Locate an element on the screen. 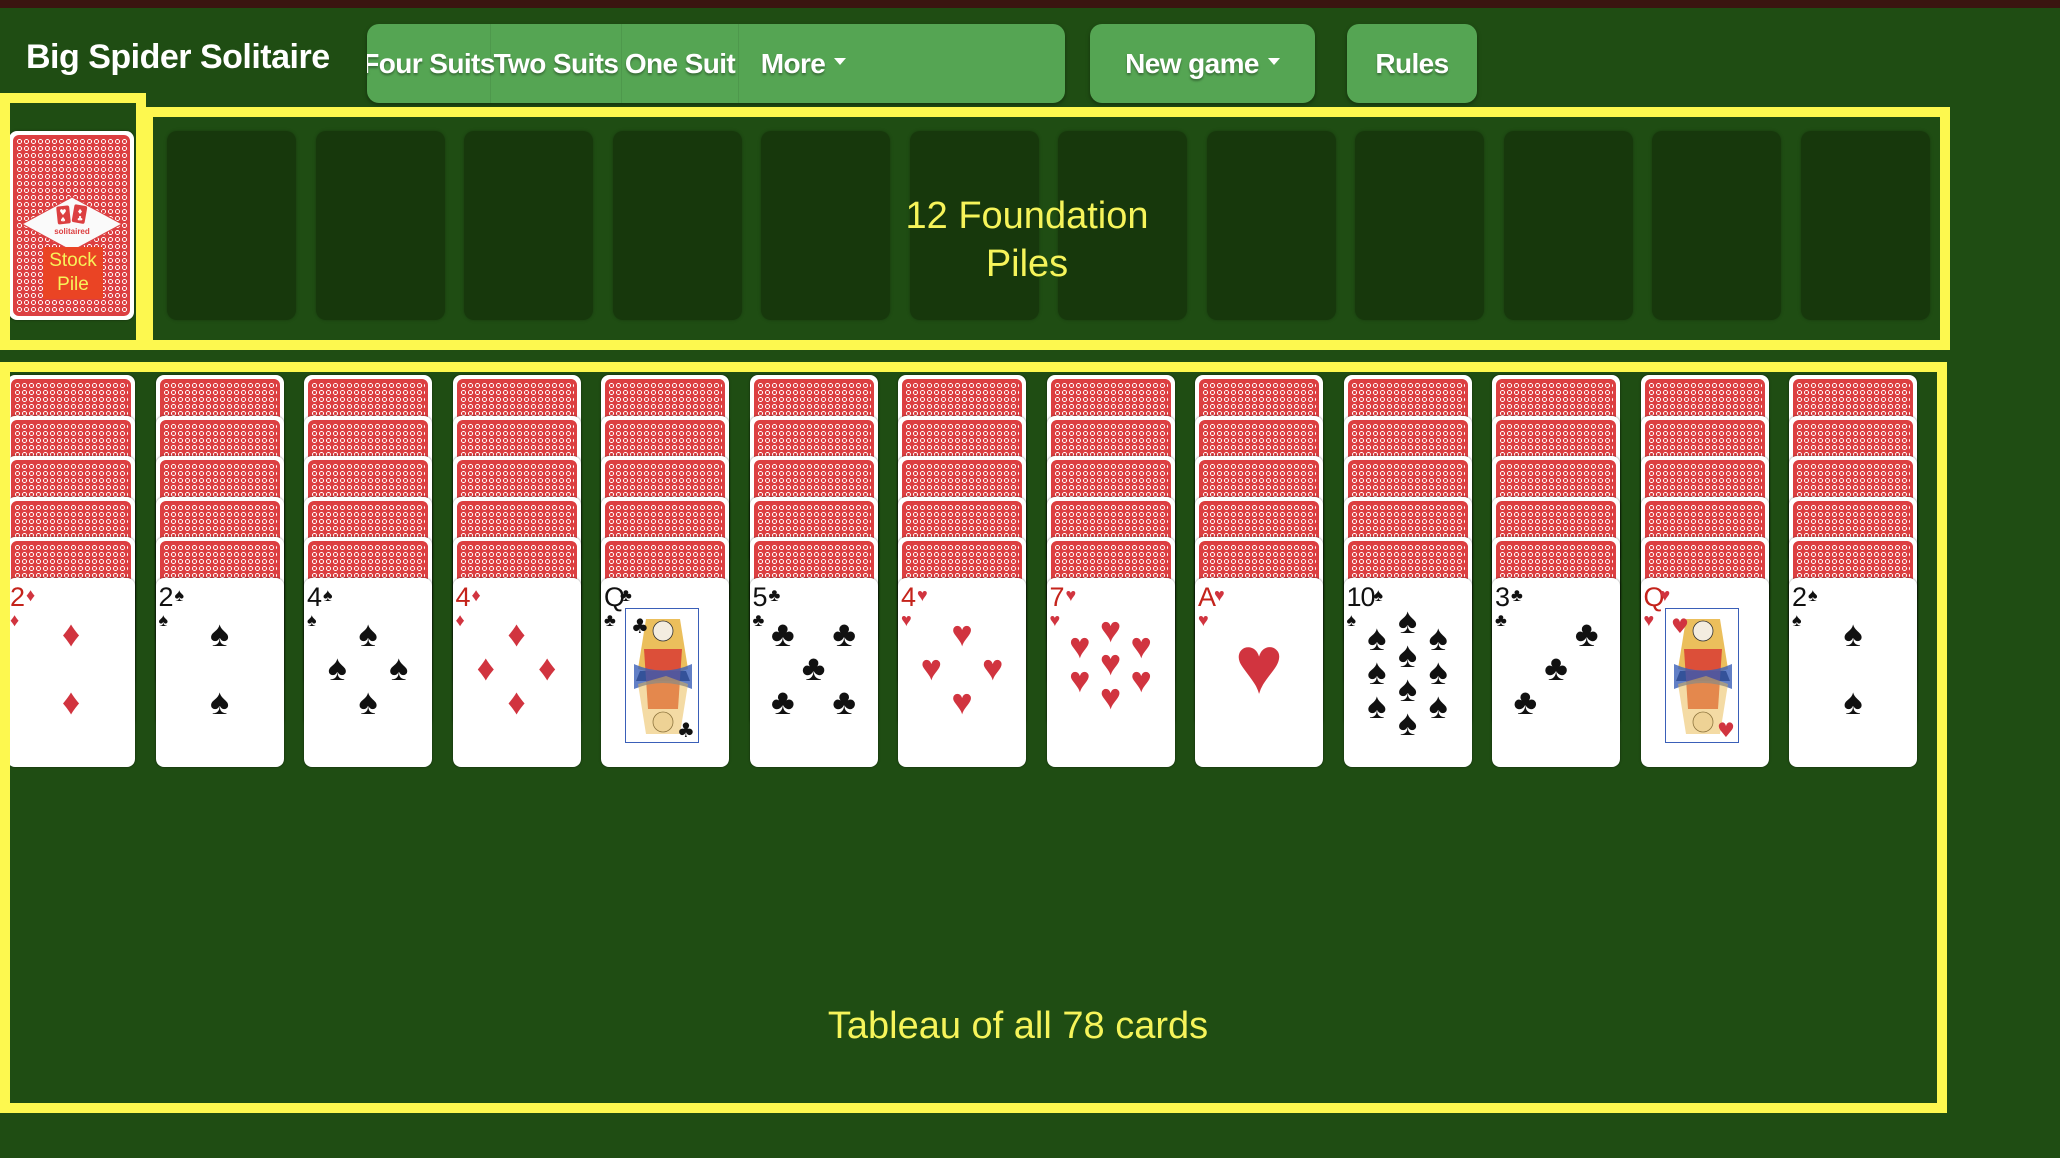 This screenshot has width=2060, height=1158. variant-button-group: Four Suits Two Suits One Suit More is located at coordinates (716, 63).